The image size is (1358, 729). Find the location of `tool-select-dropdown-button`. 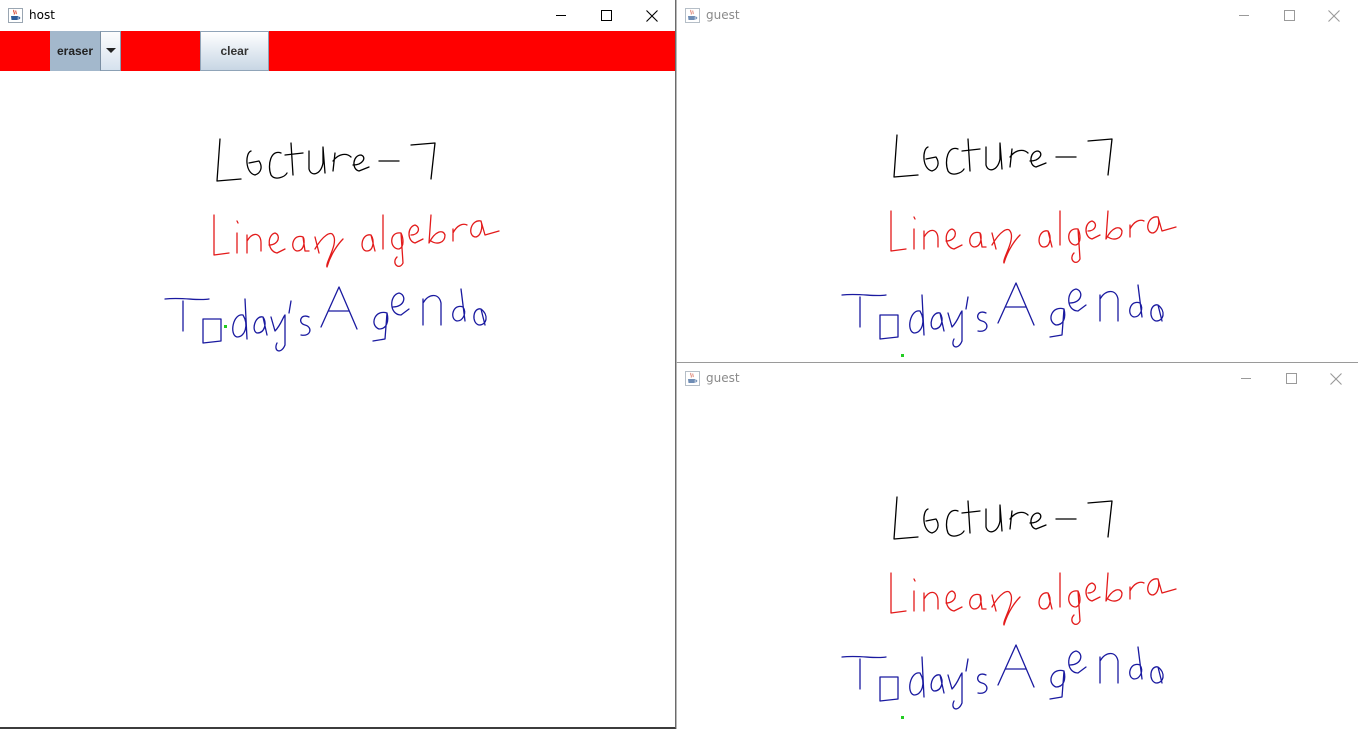

tool-select-dropdown-button is located at coordinates (110, 51).